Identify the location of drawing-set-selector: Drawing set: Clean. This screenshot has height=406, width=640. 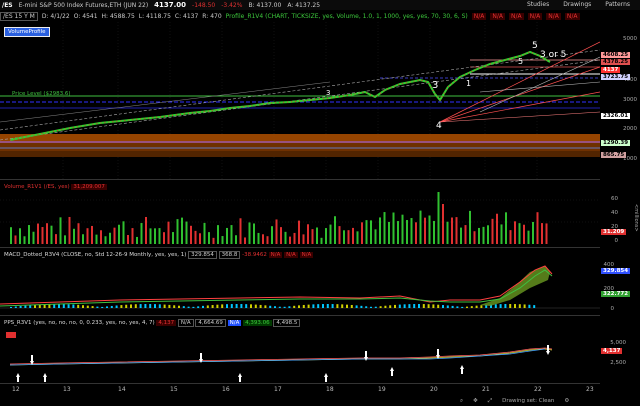
(528, 401).